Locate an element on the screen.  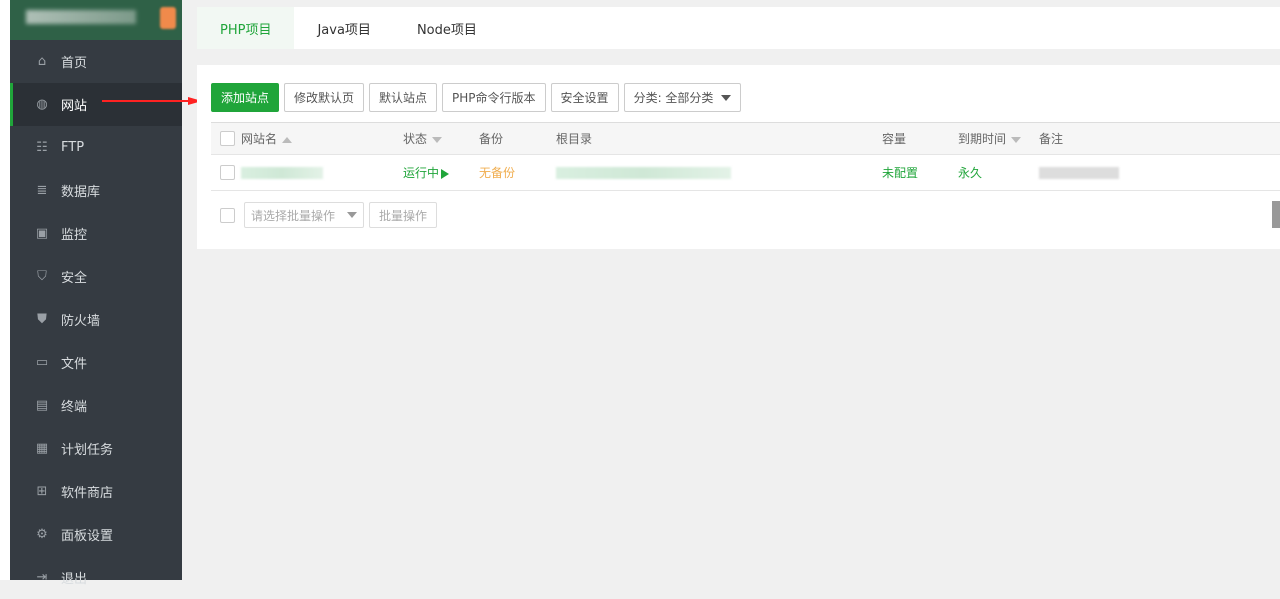
sites-table: 网站名 状态 备份 根目录 容量 到期时间 备注 运行中 无备份 未配置 永久 is located at coordinates (745, 156).